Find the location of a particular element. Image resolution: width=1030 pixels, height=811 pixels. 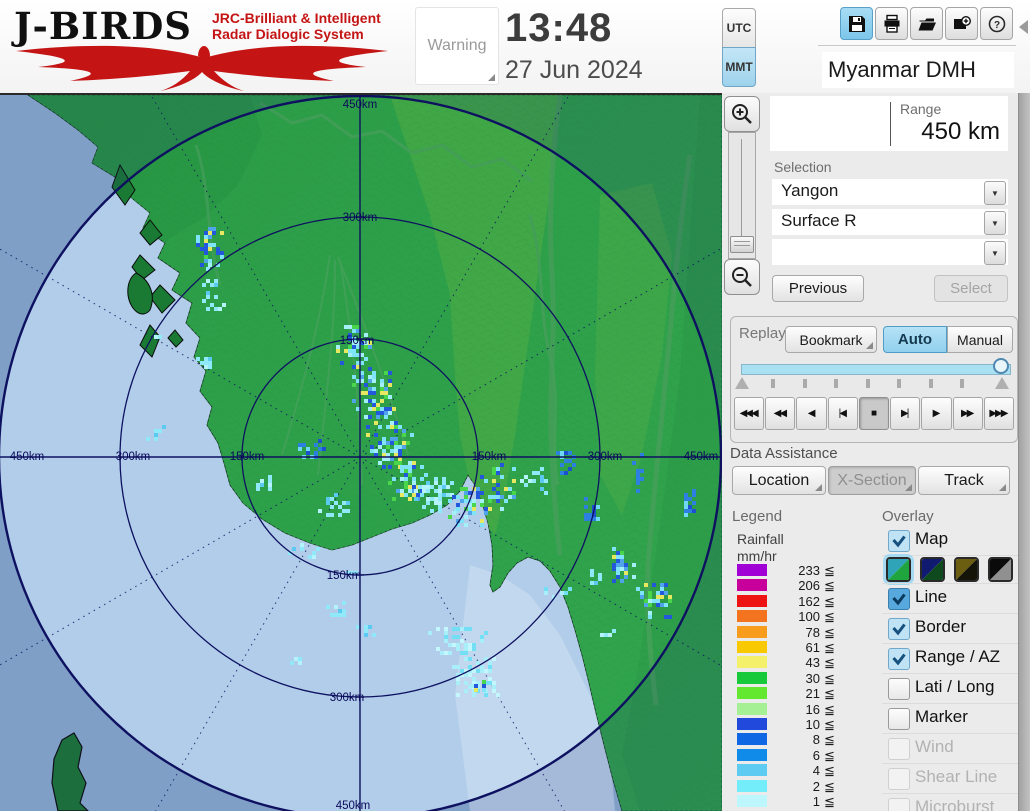

overlay-item-label: Range / AZ is located at coordinates (958, 656).